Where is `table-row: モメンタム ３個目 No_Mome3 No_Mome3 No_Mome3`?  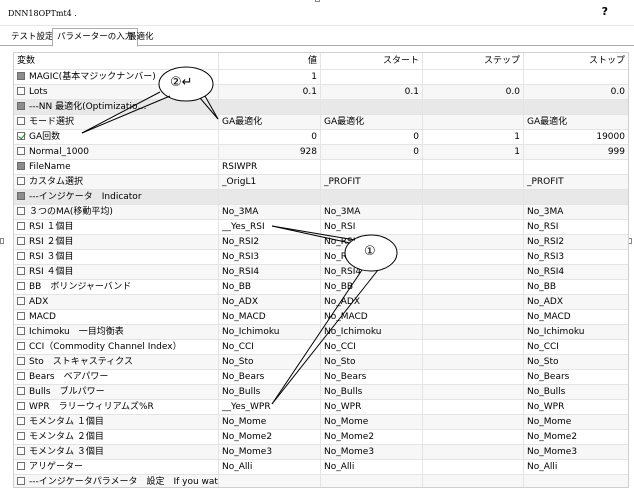
table-row: モメンタム ３個目 No_Mome3 No_Mome3 No_Mome3 is located at coordinates (321, 452).